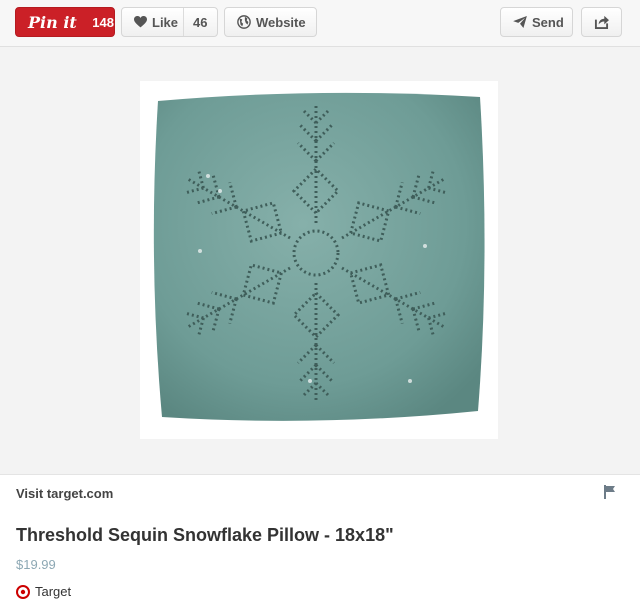 Image resolution: width=640 pixels, height=607 pixels. I want to click on website-button: Website, so click(270, 22).